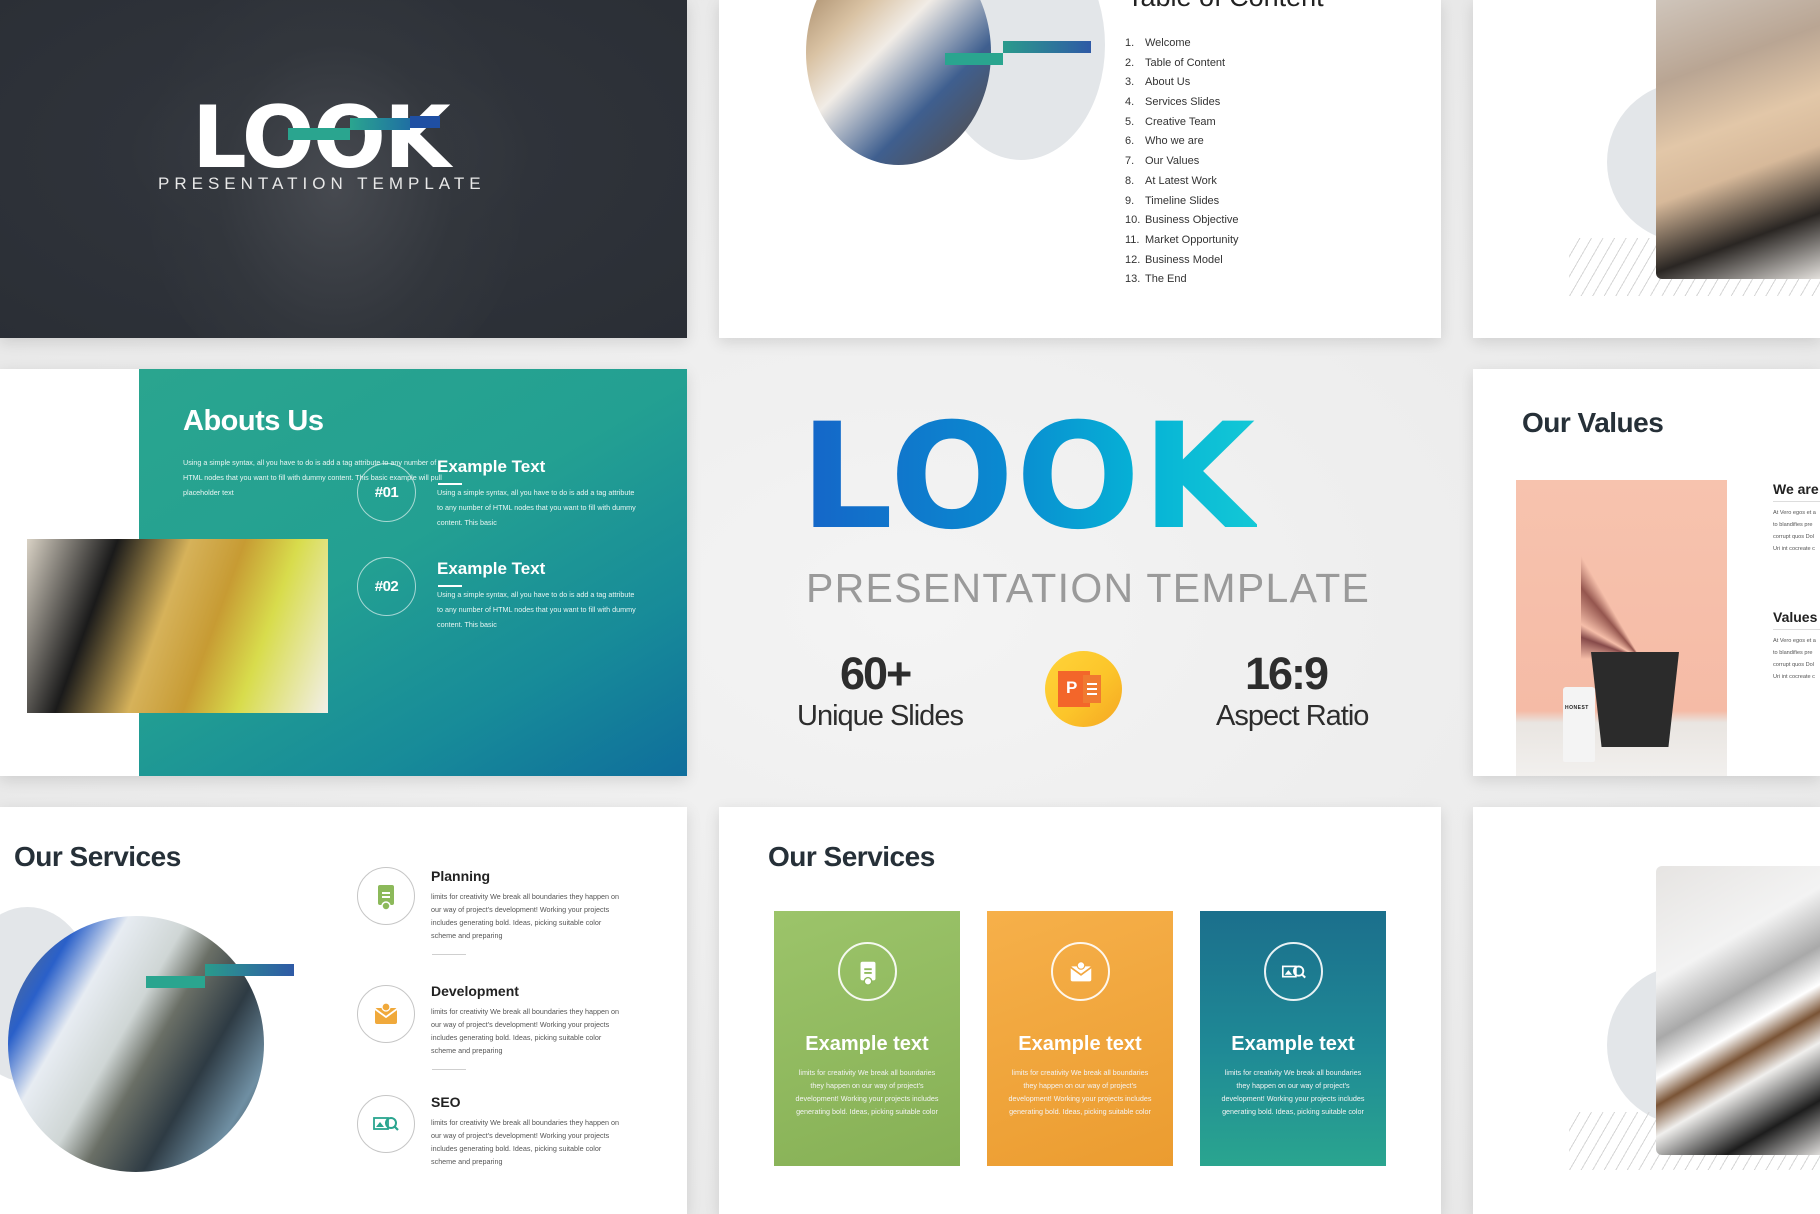  What do you see at coordinates (1796, 489) in the screenshot?
I see `values-heading: We are` at bounding box center [1796, 489].